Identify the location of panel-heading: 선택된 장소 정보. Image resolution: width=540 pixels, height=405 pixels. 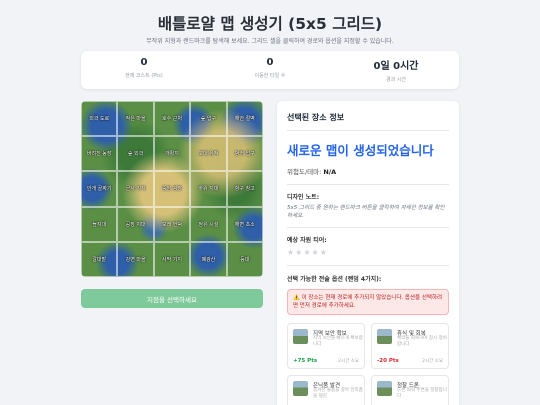
(368, 116).